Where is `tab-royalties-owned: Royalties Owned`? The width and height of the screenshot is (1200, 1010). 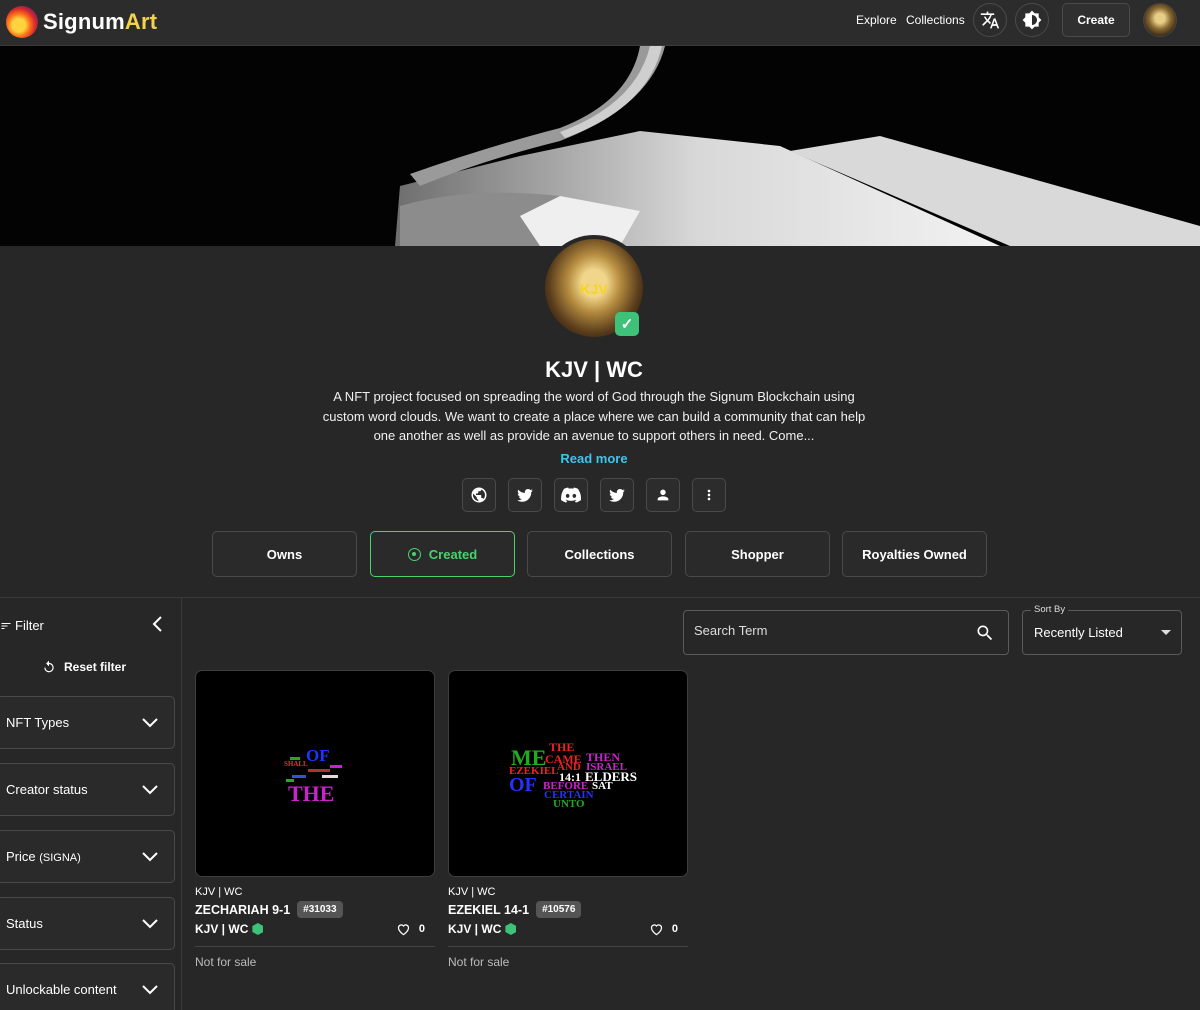
tab-royalties-owned: Royalties Owned is located at coordinates (914, 554).